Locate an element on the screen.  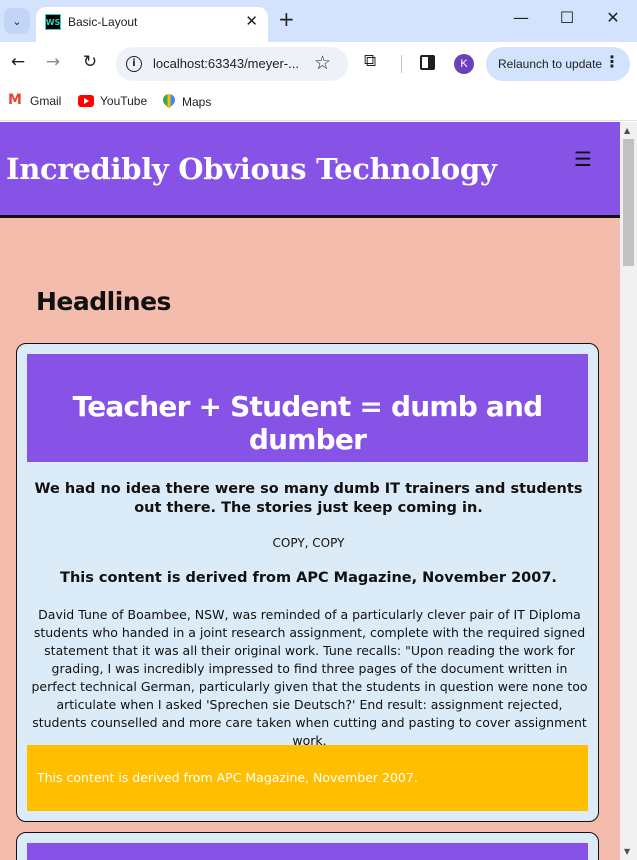
scroll-down-icon: ▼ is located at coordinates (627, 851).